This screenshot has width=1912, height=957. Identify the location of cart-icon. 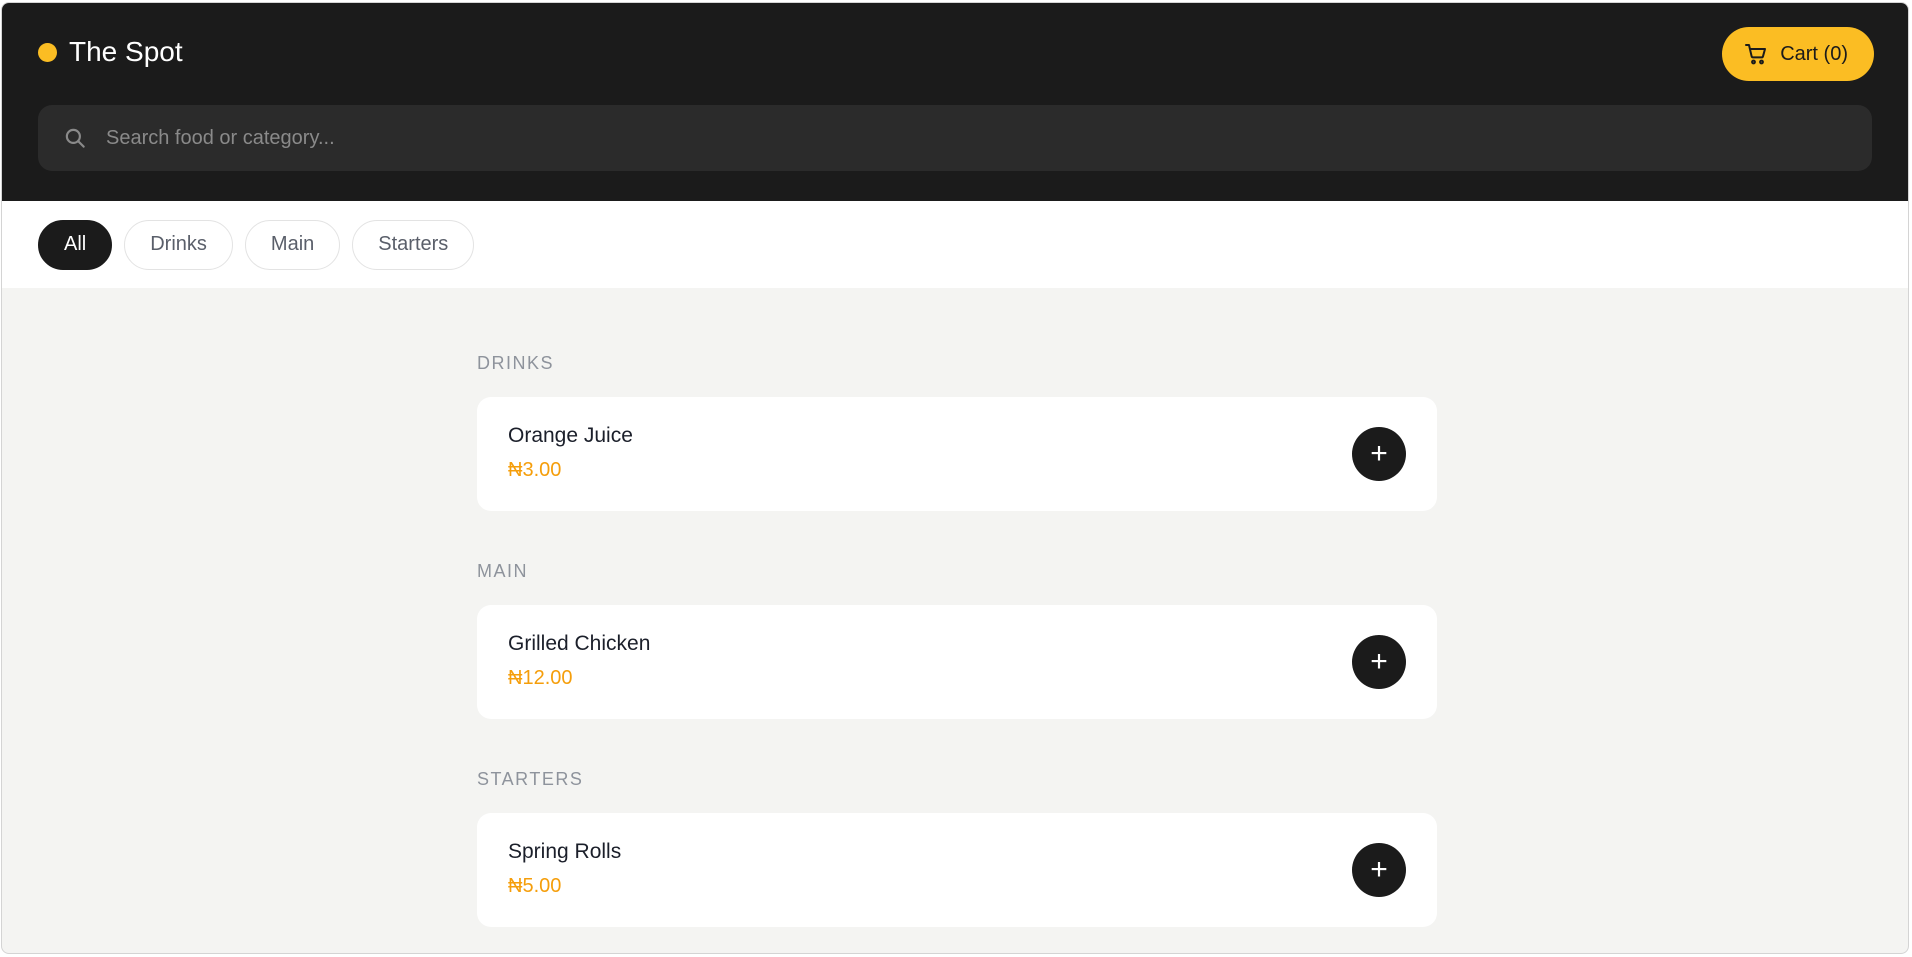
(1756, 54).